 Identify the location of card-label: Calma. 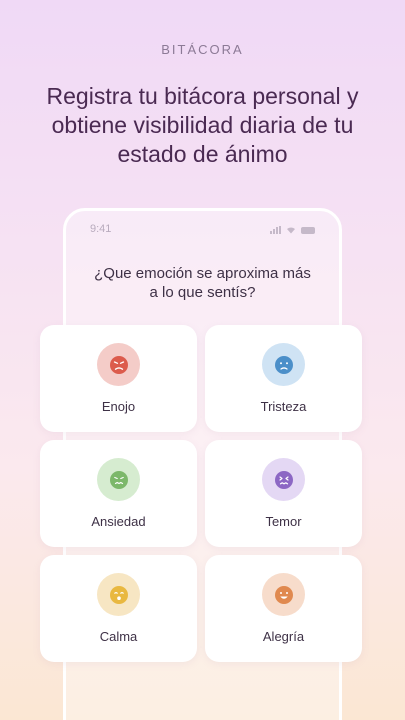
(118, 636).